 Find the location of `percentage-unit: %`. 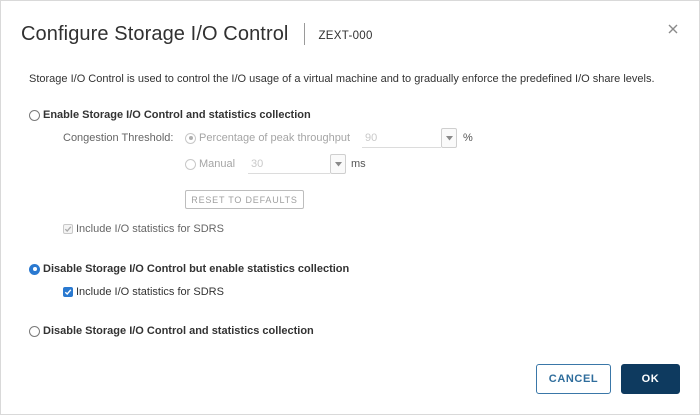

percentage-unit: % is located at coordinates (468, 138).